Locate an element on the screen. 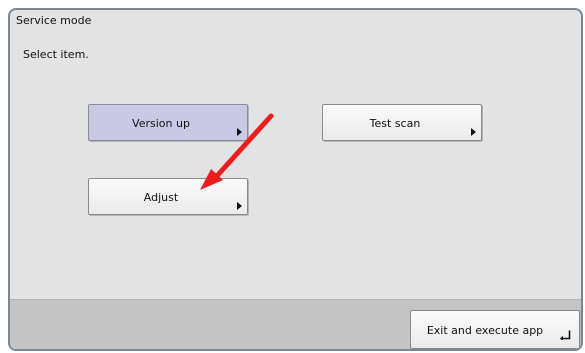  version-up-button: Version up is located at coordinates (168, 122).